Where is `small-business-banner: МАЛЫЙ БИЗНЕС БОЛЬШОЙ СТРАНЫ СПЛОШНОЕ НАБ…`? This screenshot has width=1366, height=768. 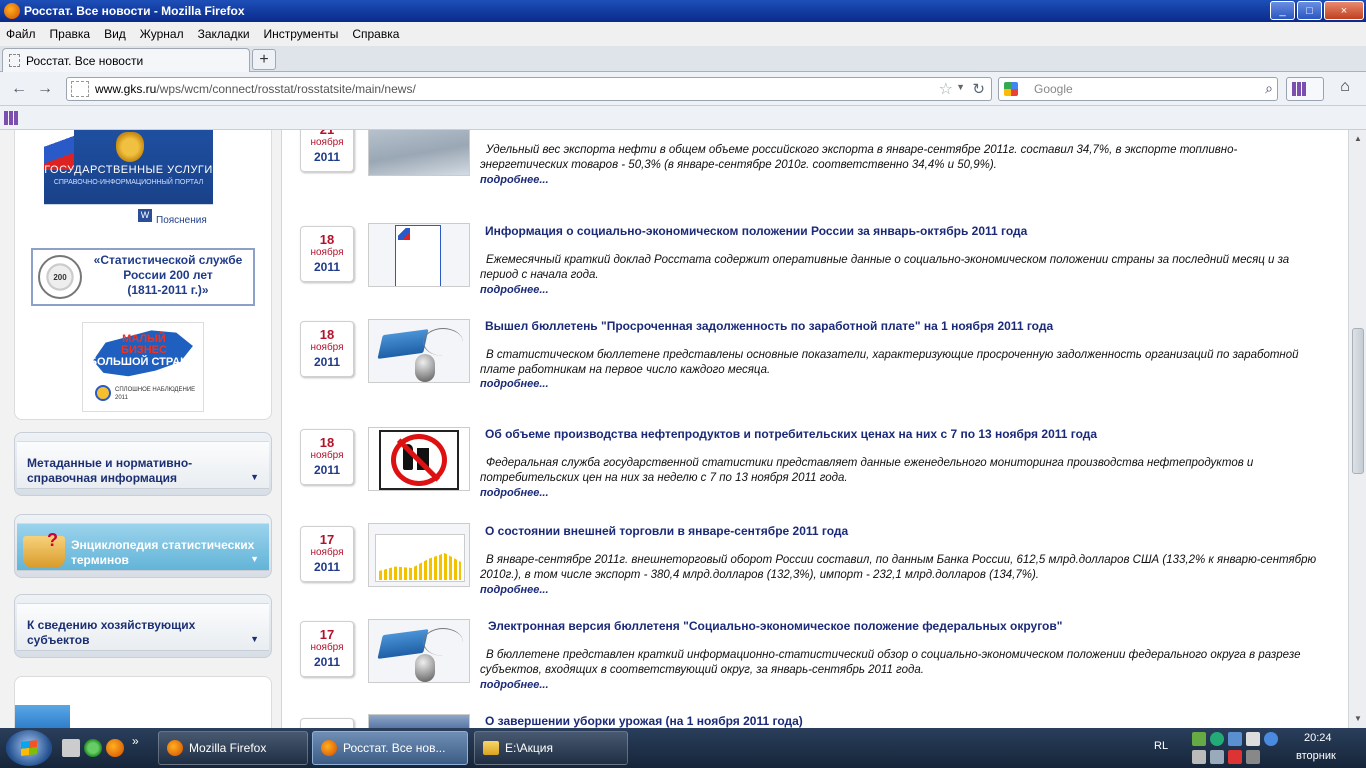 small-business-banner: МАЛЫЙ БИЗНЕС БОЛЬШОЙ СТРАНЫ СПЛОШНОЕ НАБ… is located at coordinates (143, 367).